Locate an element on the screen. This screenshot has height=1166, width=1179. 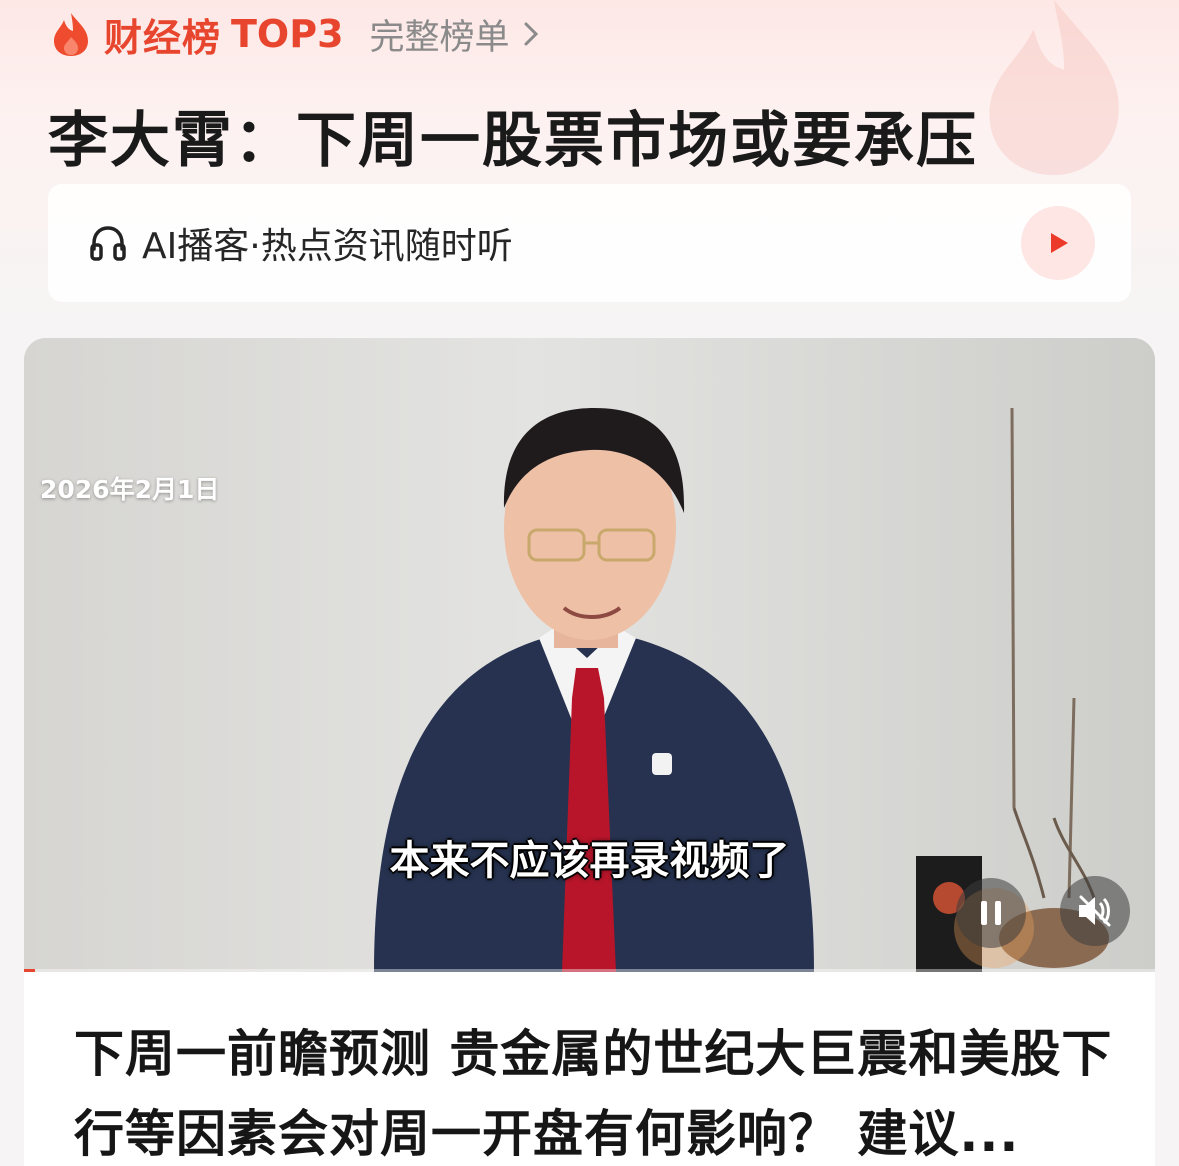
page-title: 李大霄：下周一股票市场或要承压 is located at coordinates (513, 135).